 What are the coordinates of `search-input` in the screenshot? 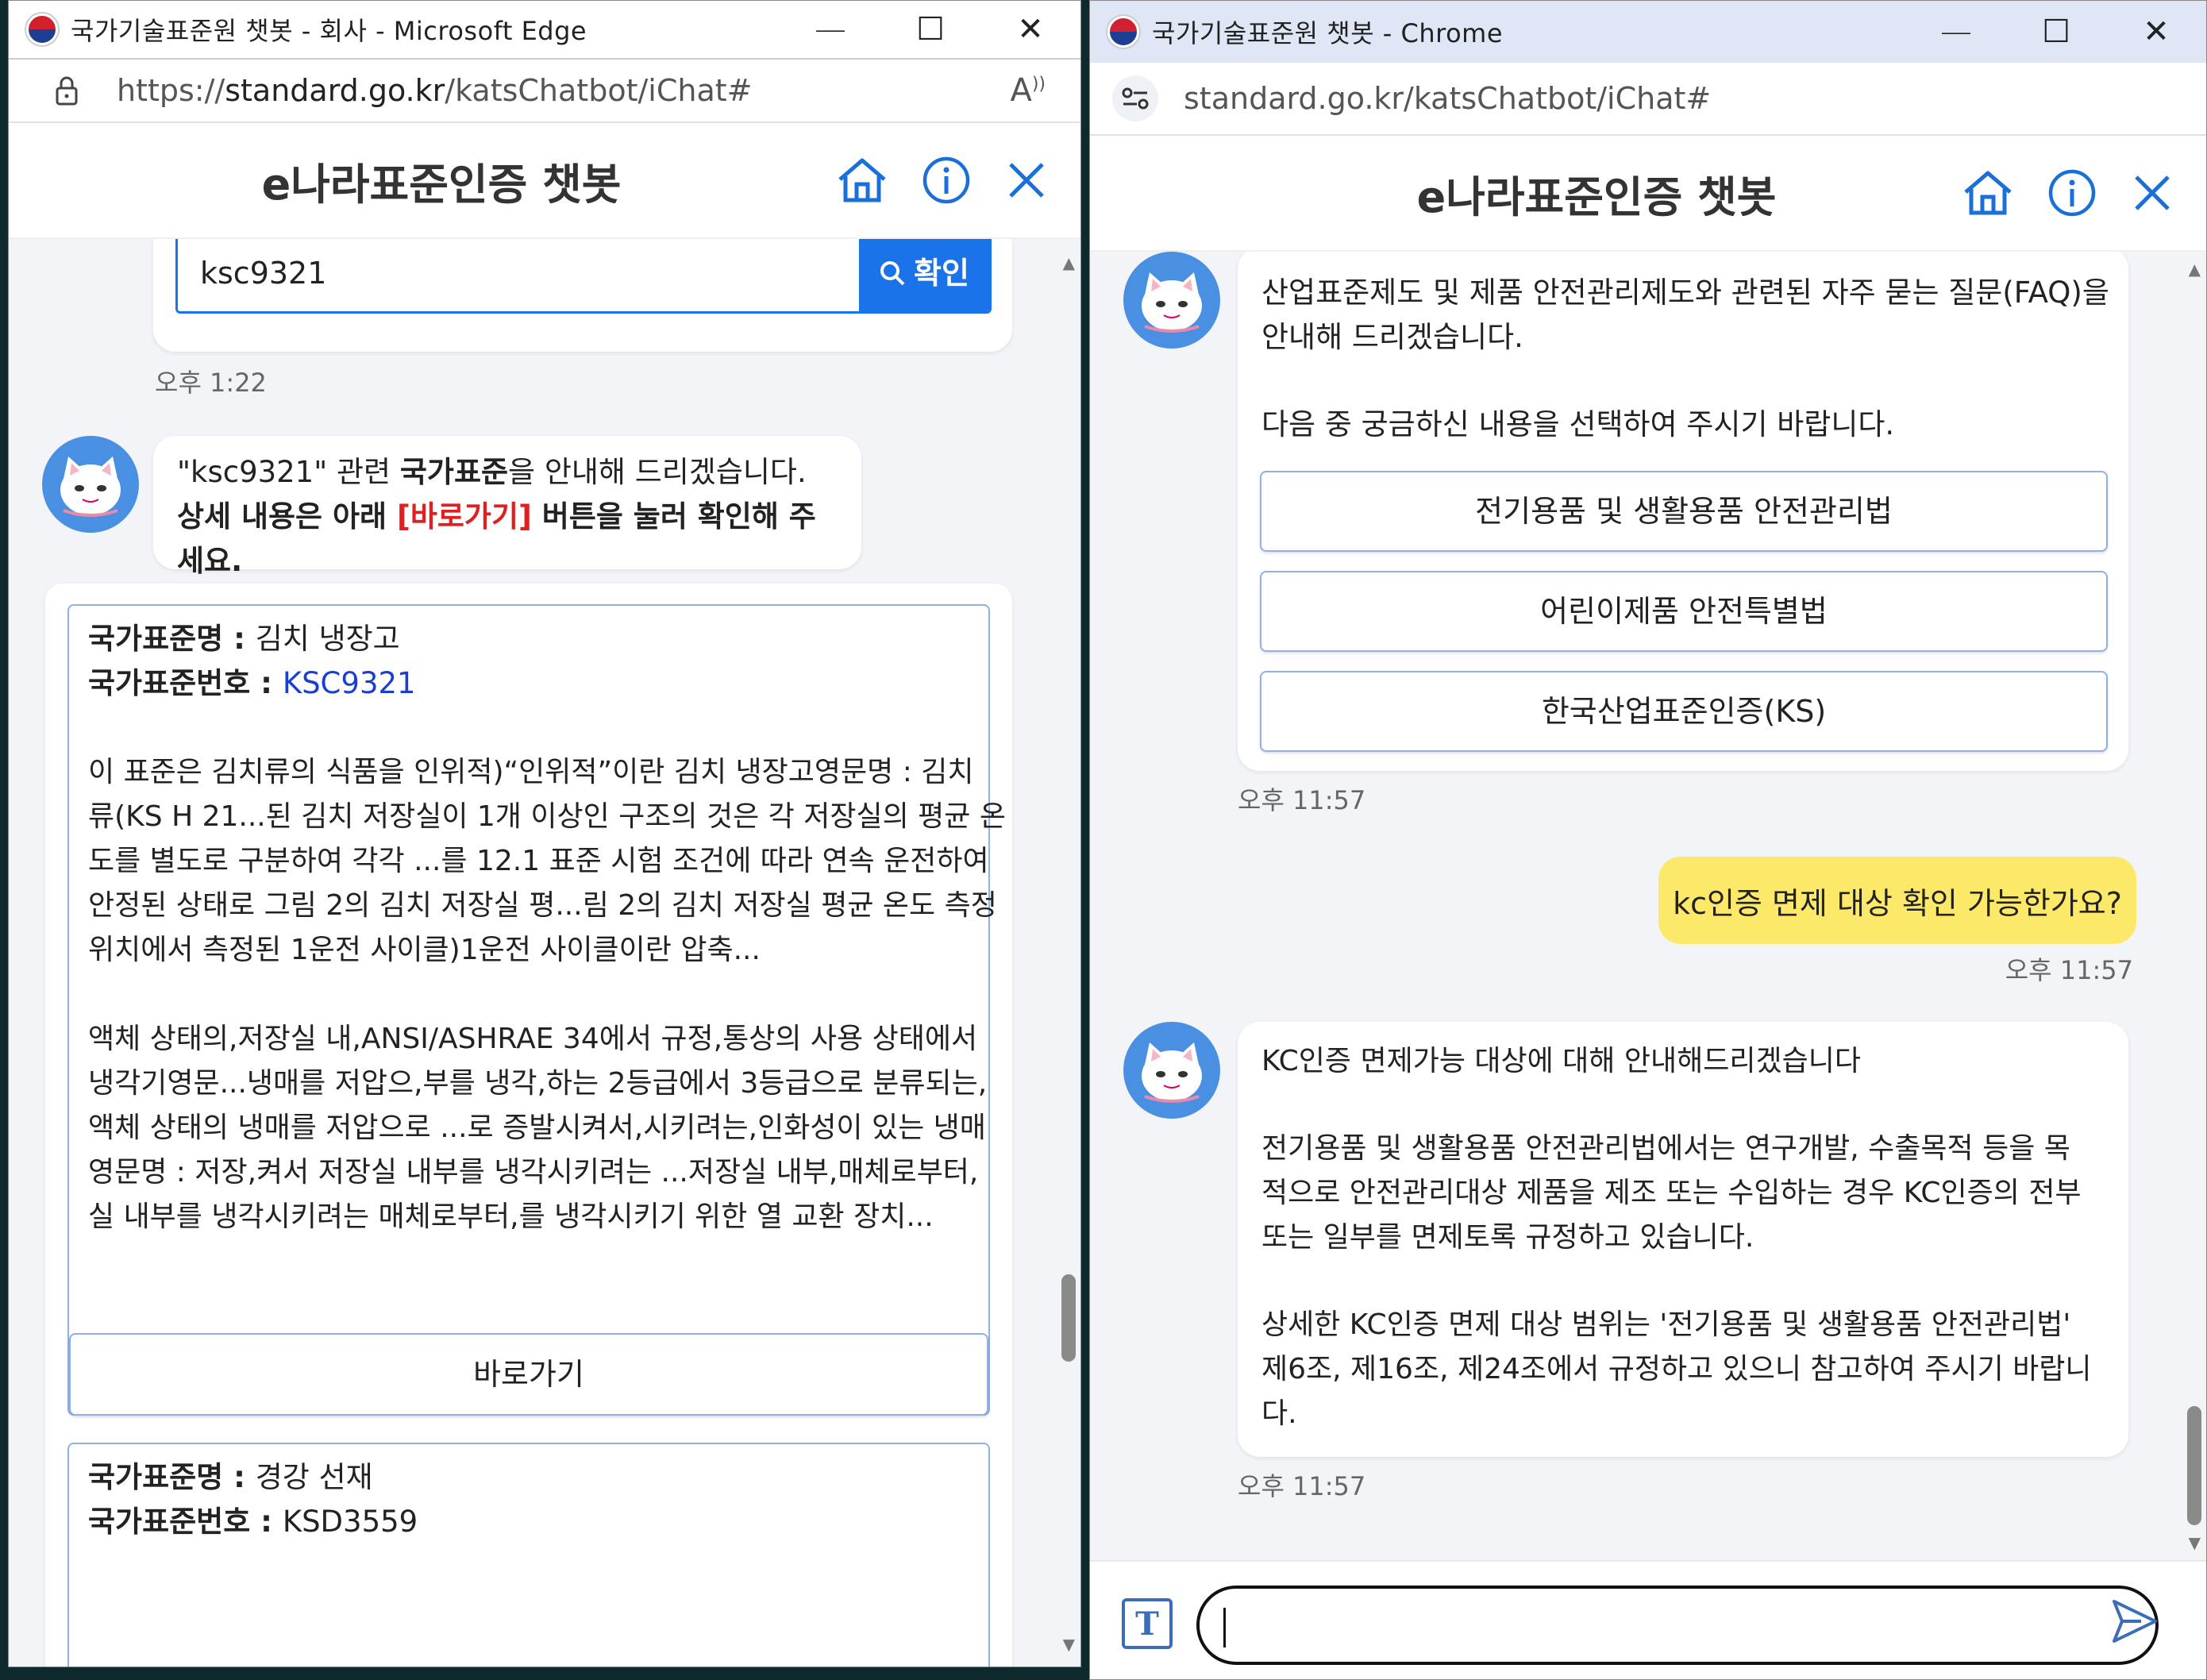 It's located at (518, 275).